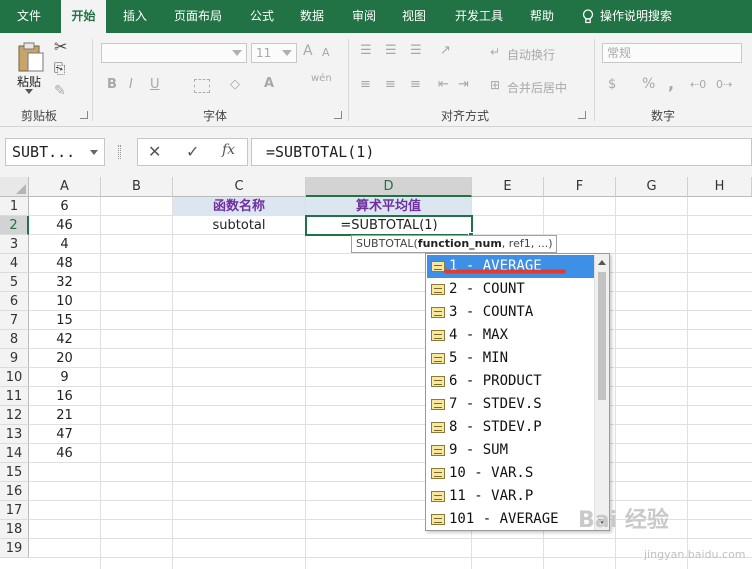 This screenshot has width=752, height=569. What do you see at coordinates (64, 339) in the screenshot?
I see `cell-a8: 42` at bounding box center [64, 339].